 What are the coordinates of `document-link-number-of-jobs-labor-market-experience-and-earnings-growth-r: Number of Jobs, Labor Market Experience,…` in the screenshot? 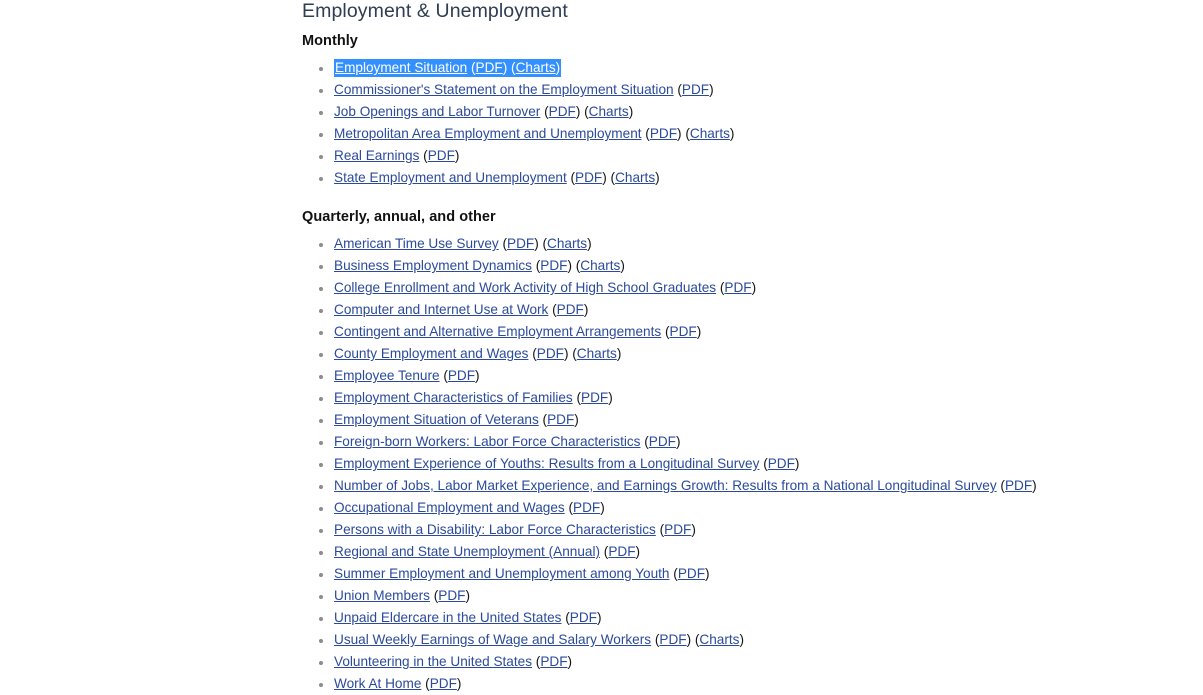 It's located at (665, 485).